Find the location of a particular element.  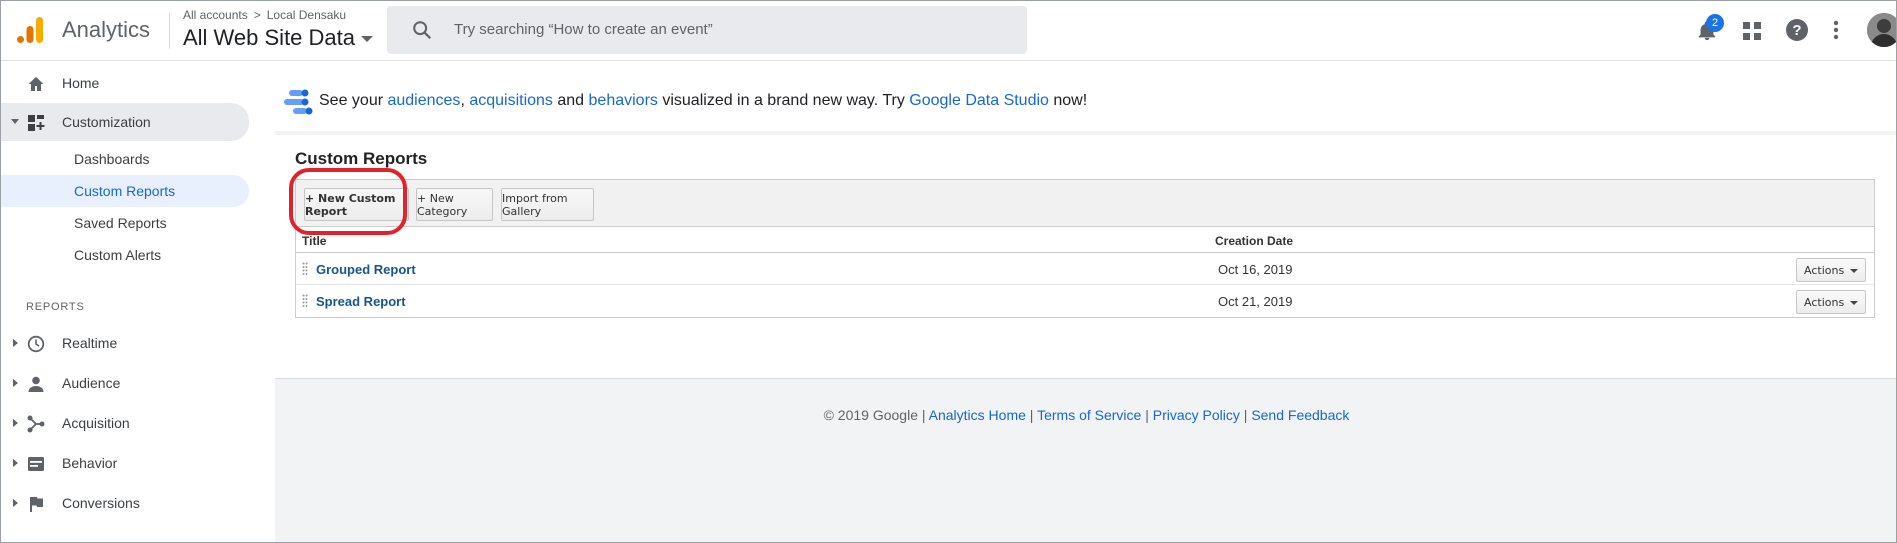

user-photo-icon is located at coordinates (1881, 30).